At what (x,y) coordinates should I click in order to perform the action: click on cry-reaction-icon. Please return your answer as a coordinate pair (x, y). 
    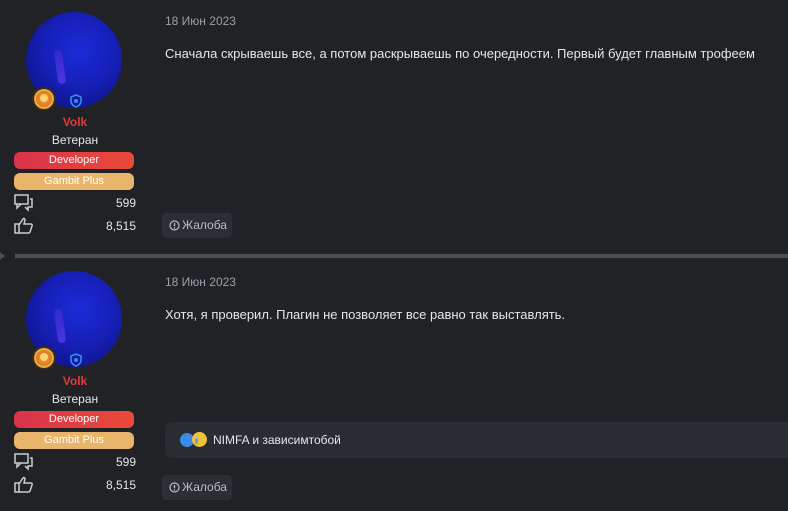
    Looking at the image, I should click on (199, 439).